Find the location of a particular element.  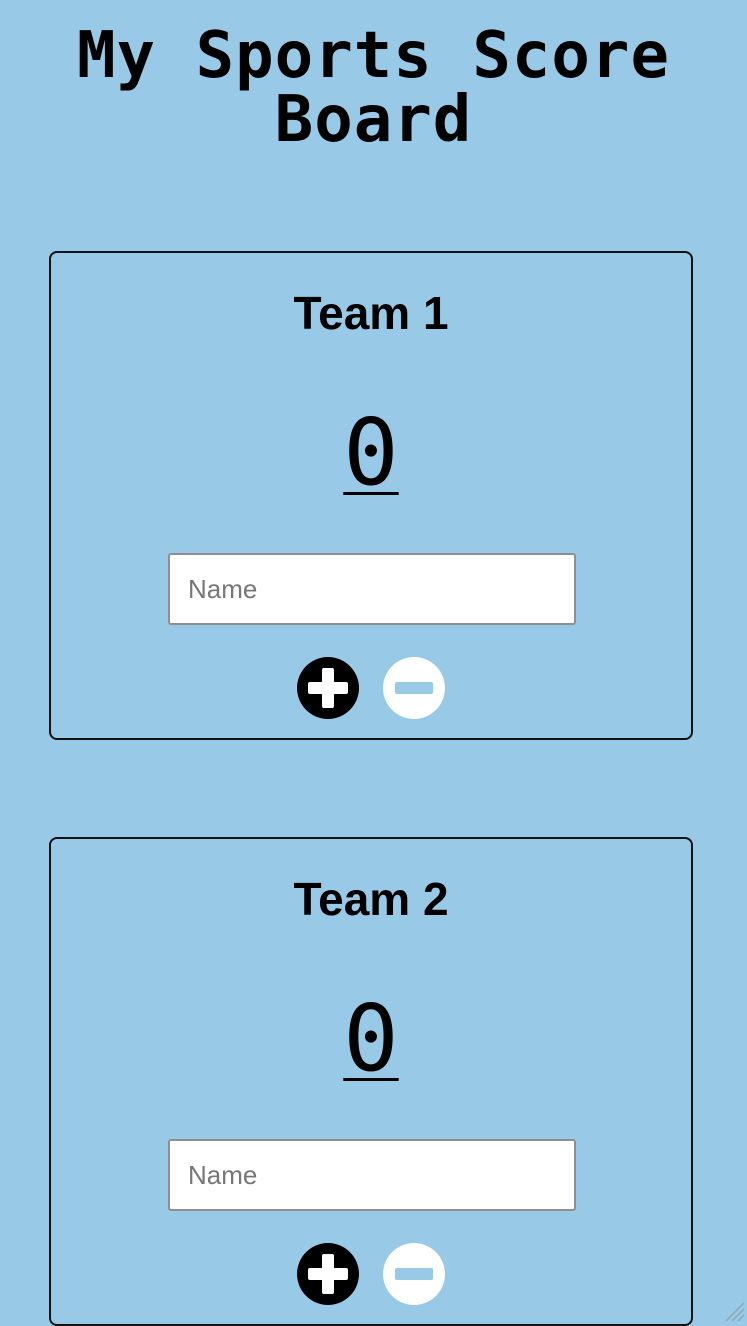

team-1-title: Team 1 is located at coordinates (371, 313).